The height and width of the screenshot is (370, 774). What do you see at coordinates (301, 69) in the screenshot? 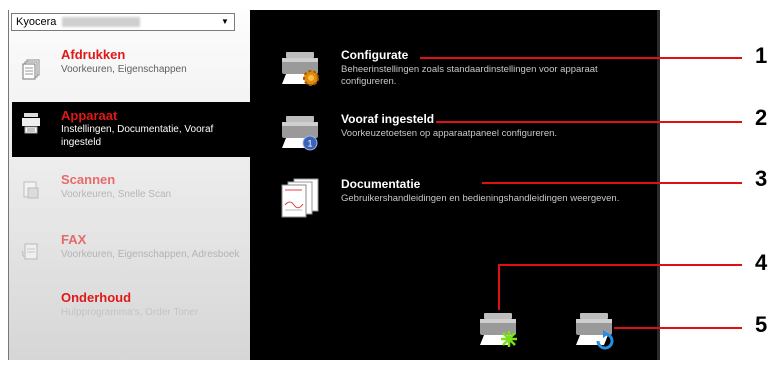
I see `printer-gear-icon` at bounding box center [301, 69].